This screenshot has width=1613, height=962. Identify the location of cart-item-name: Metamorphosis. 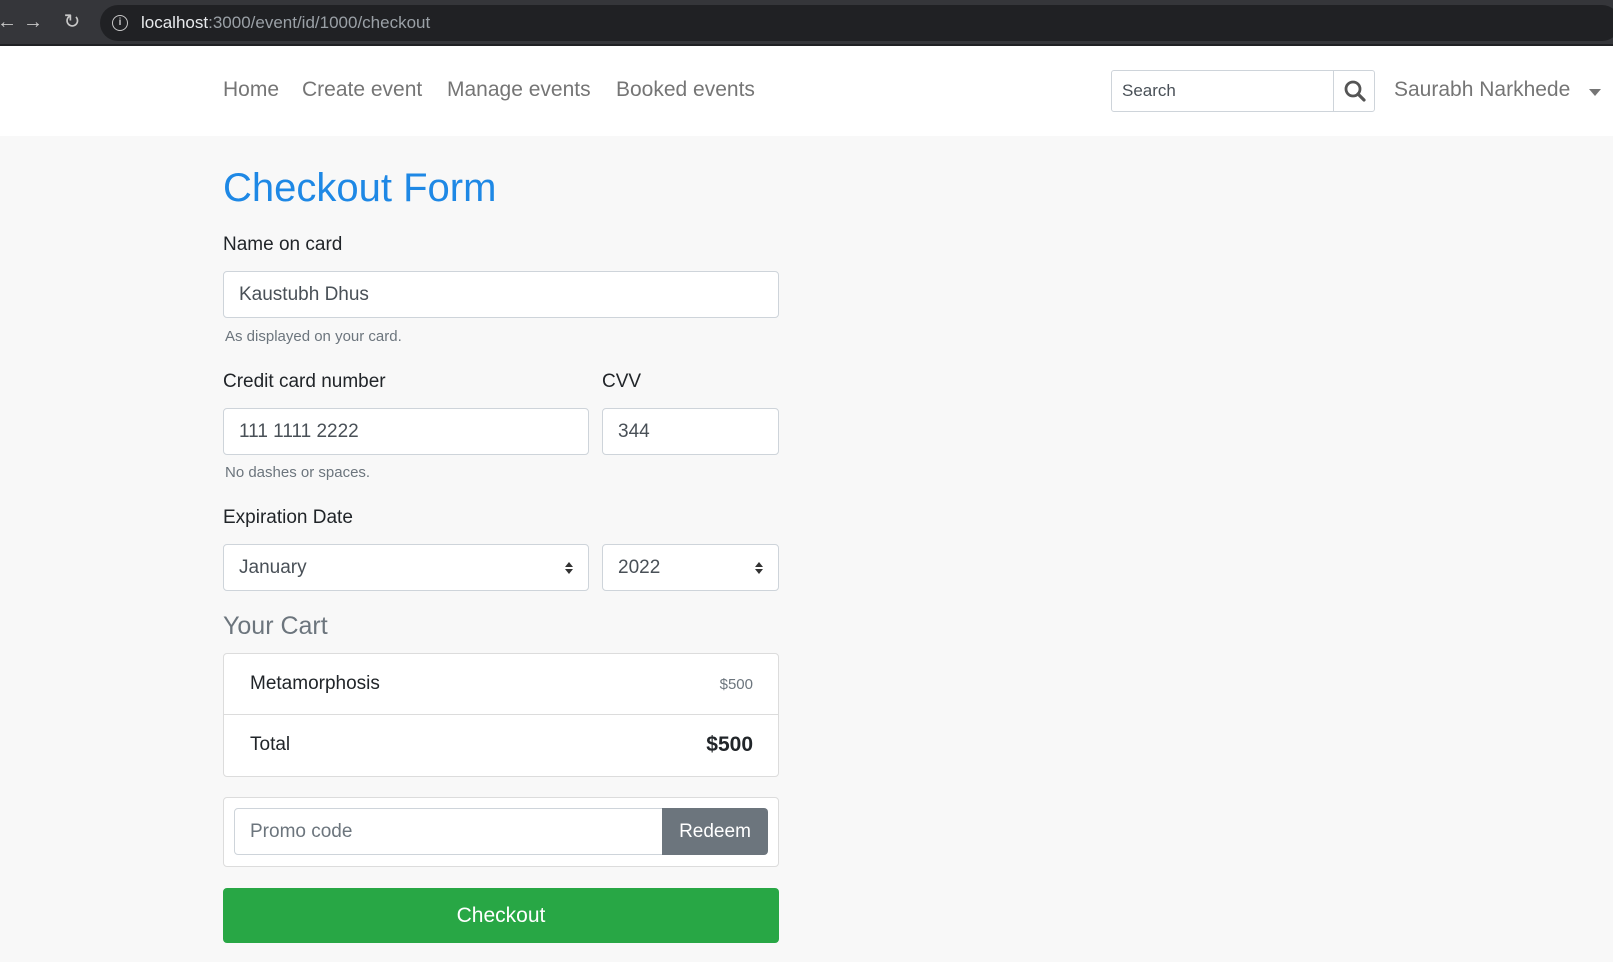
(315, 683).